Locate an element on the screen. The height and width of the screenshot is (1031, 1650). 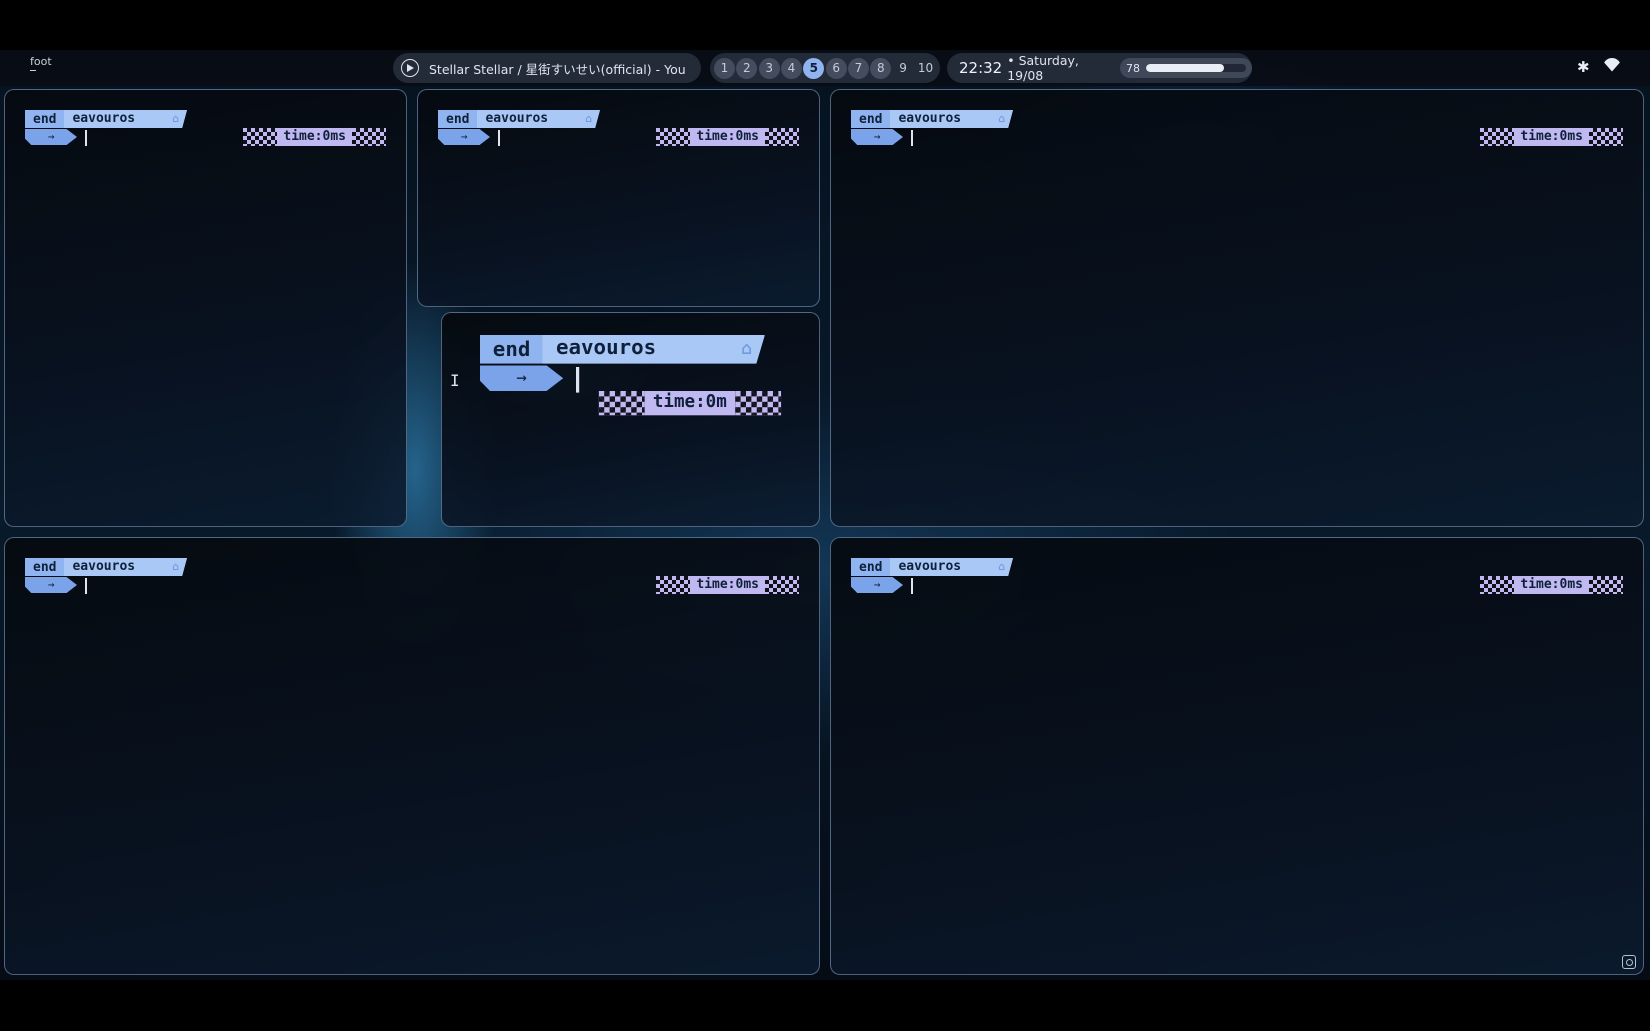
workspace-button-3: 3 is located at coordinates (769, 68).